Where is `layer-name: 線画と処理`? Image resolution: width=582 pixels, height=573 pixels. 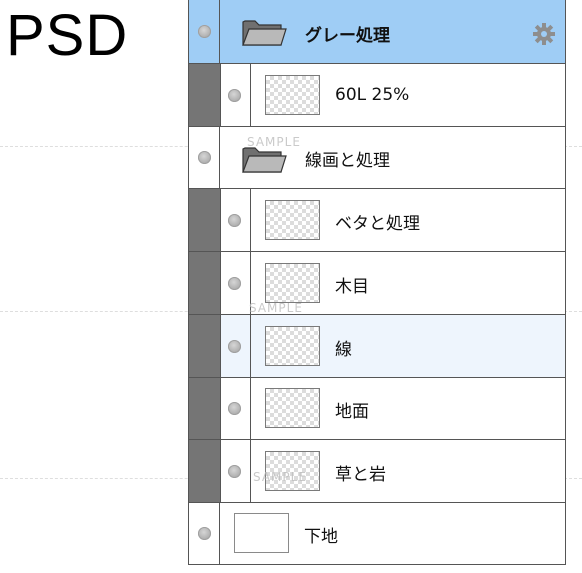 layer-name: 線画と処理 is located at coordinates (347, 161).